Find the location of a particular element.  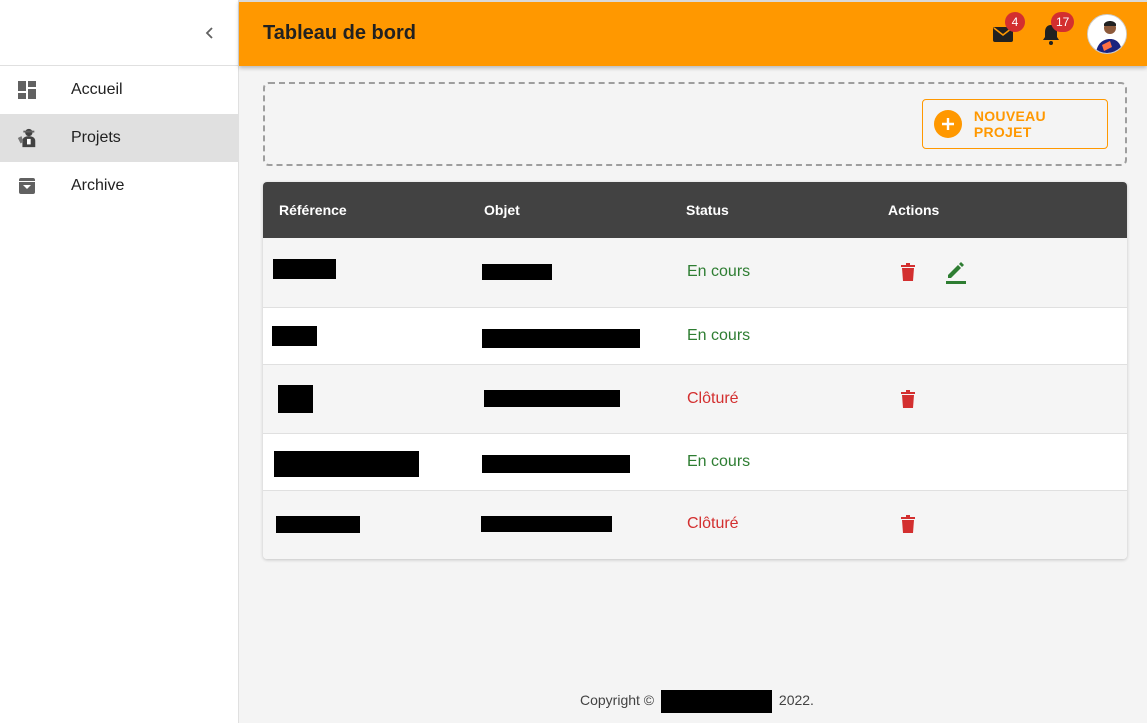

column-header-reference: Référence is located at coordinates (313, 210).